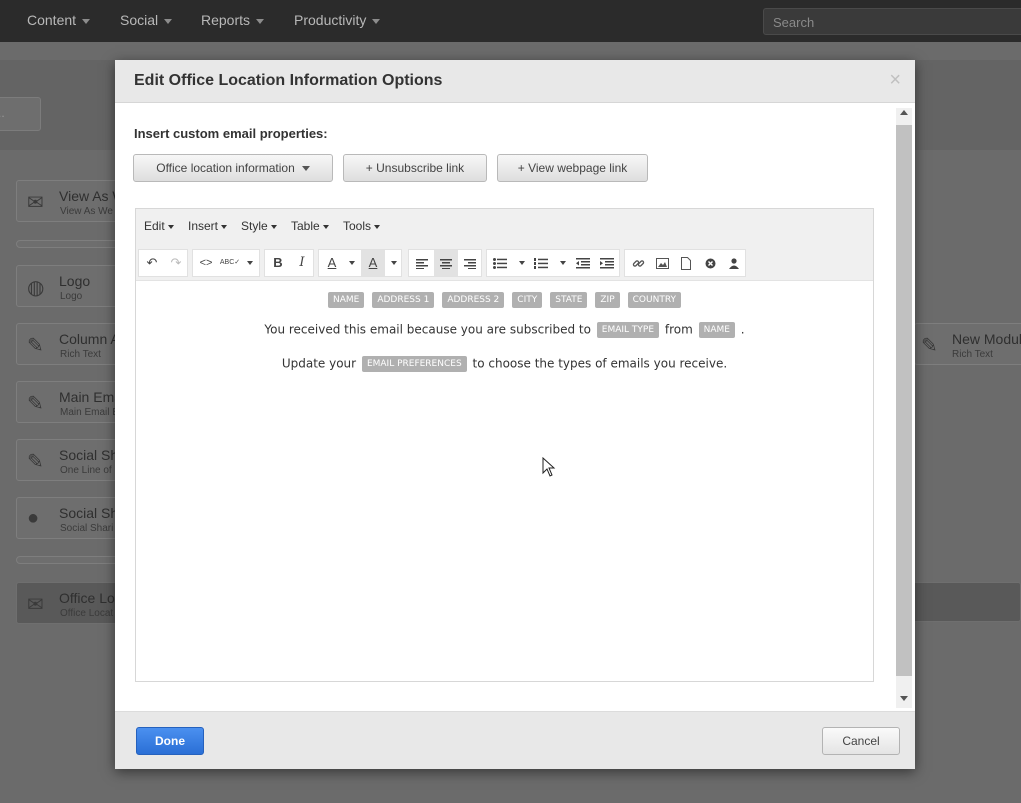  What do you see at coordinates (75, 281) in the screenshot?
I see `module-title: Logo` at bounding box center [75, 281].